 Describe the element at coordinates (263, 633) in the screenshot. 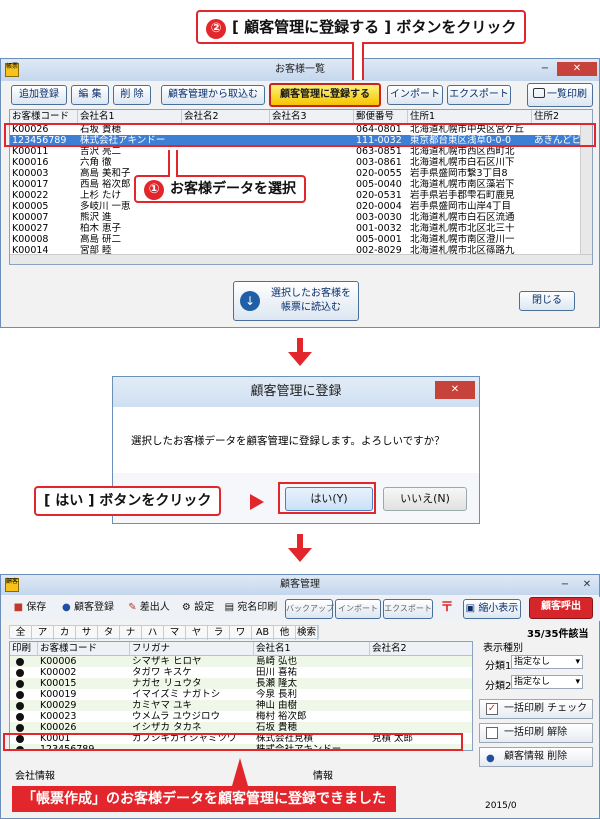

I see `tab-11: AB` at that location.